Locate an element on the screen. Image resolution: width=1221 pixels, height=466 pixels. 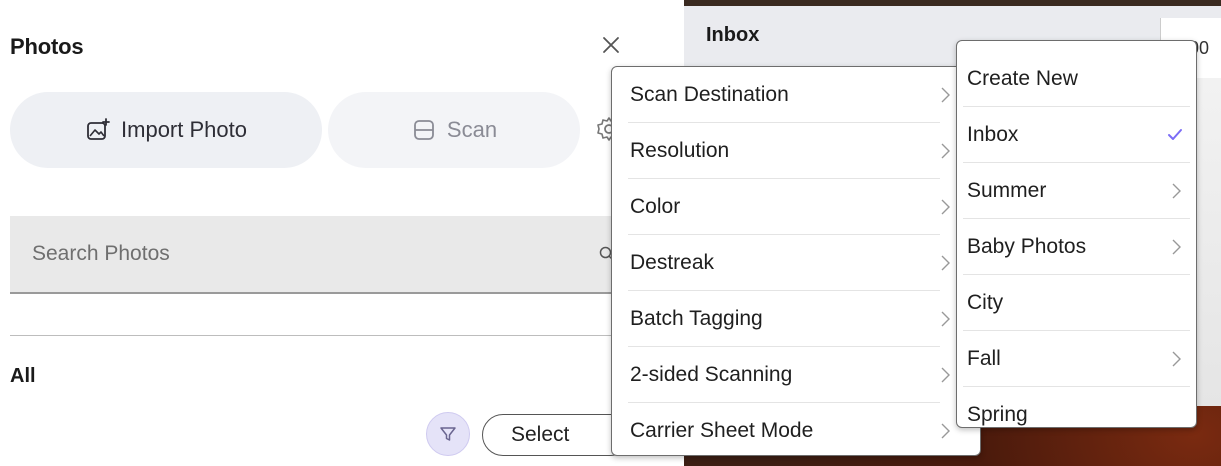
menu-item-label: Carrier Sheet Mode is located at coordinates (722, 430).